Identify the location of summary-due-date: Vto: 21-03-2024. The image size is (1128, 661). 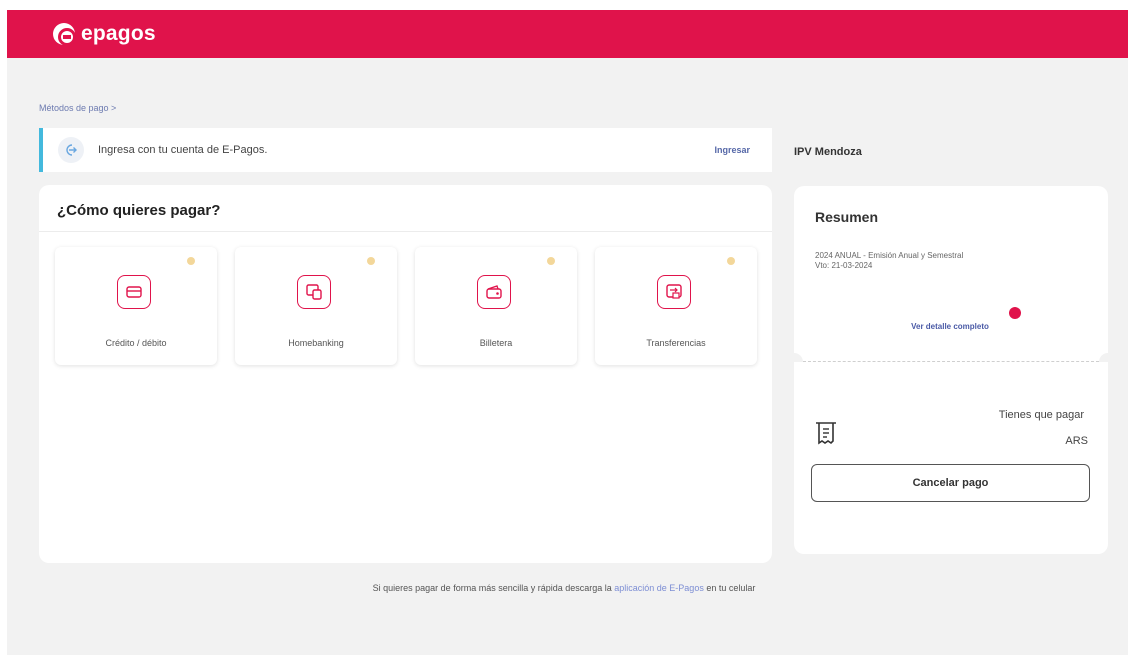
(844, 265).